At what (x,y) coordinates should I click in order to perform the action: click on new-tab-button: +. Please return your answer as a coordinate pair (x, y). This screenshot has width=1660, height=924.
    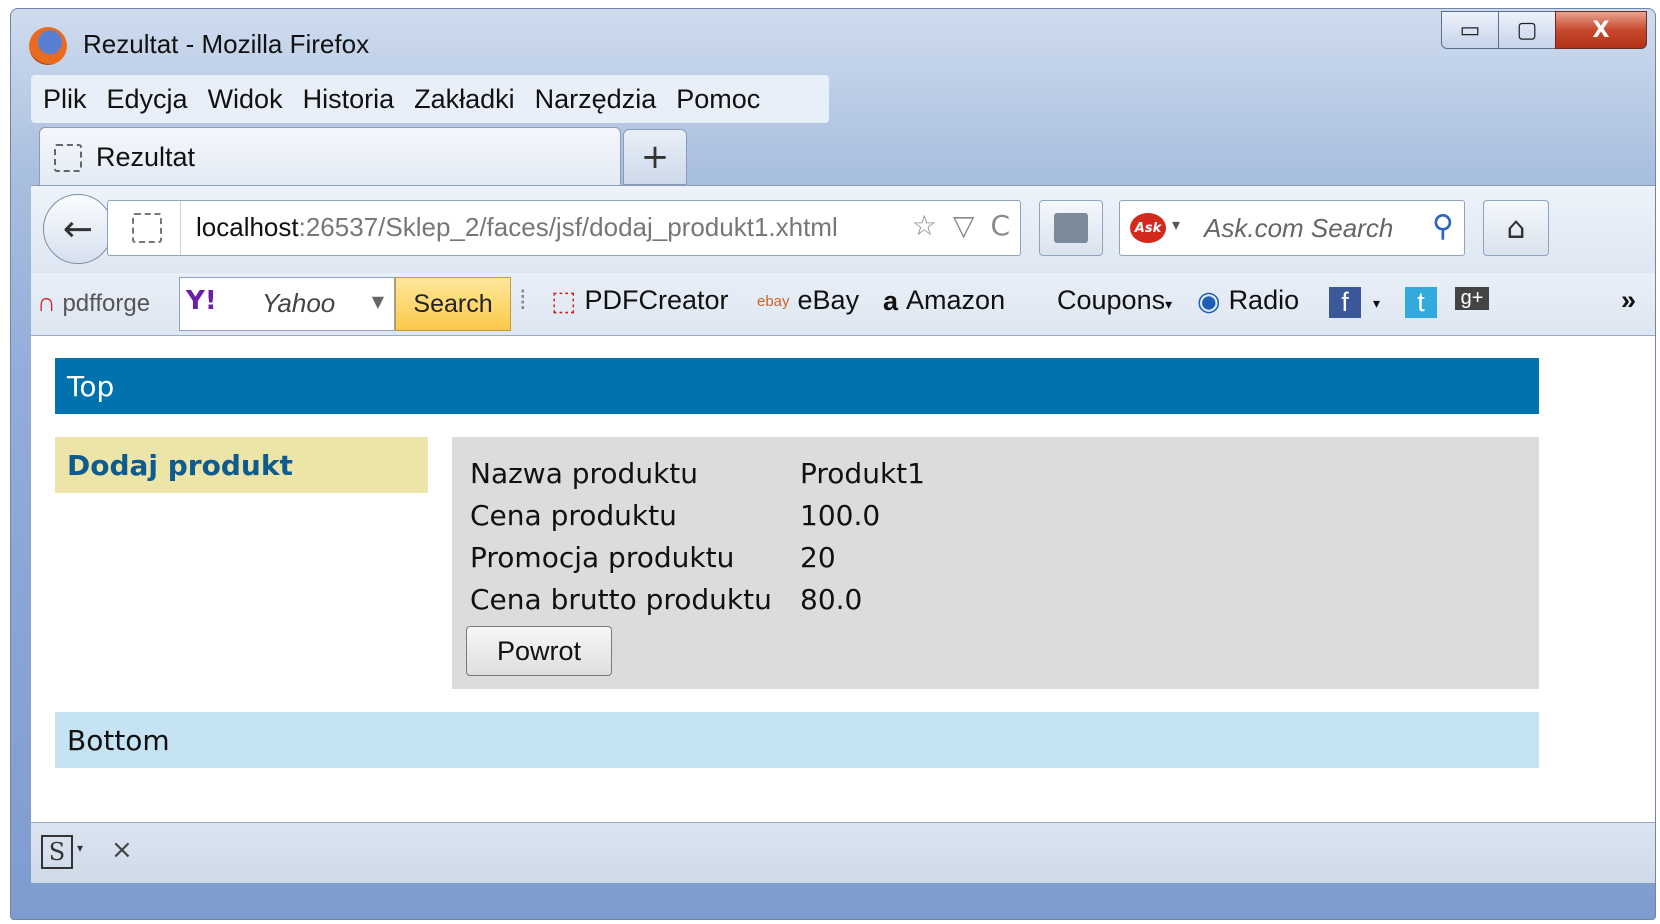
    Looking at the image, I should click on (655, 157).